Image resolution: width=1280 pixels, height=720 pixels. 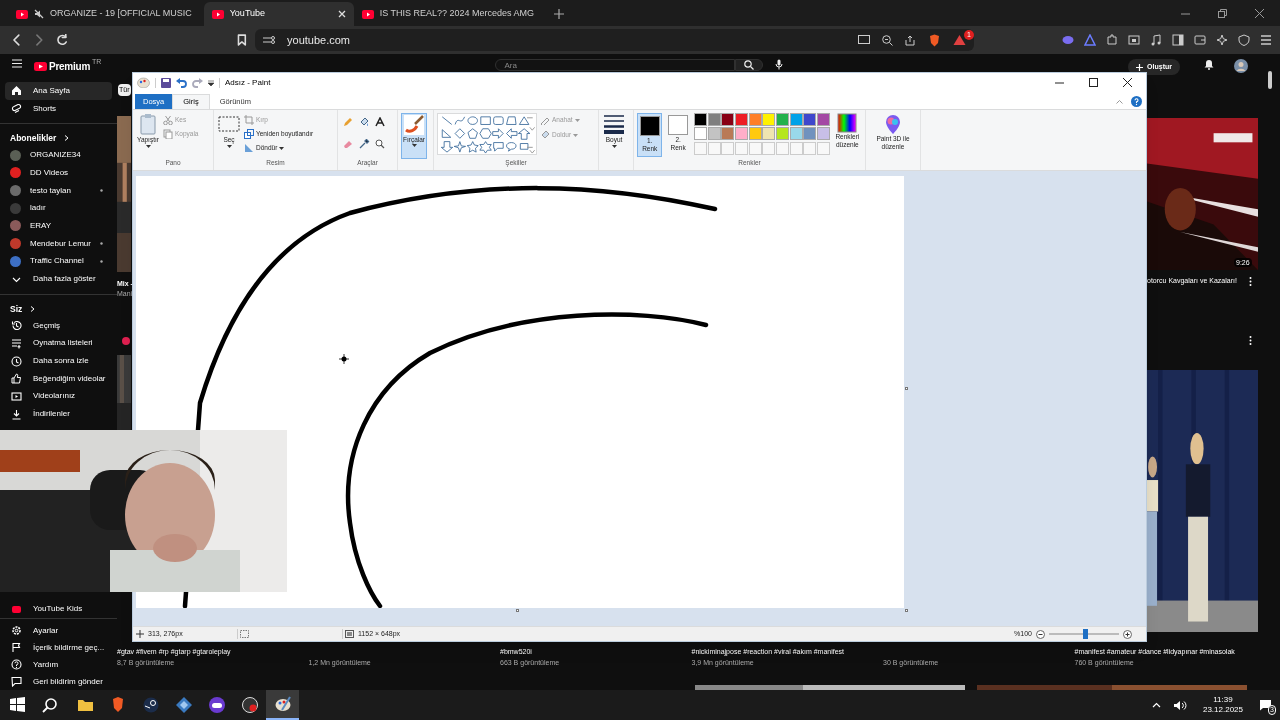 I want to click on save-icon, so click(x=166, y=82).